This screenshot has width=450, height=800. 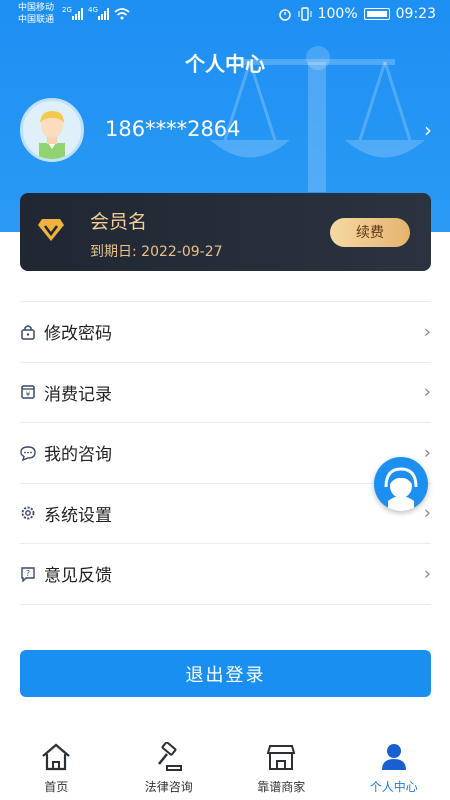 I want to click on vip-card: 会员名 到期日: 2022-09-27 续费, so click(x=225, y=232).